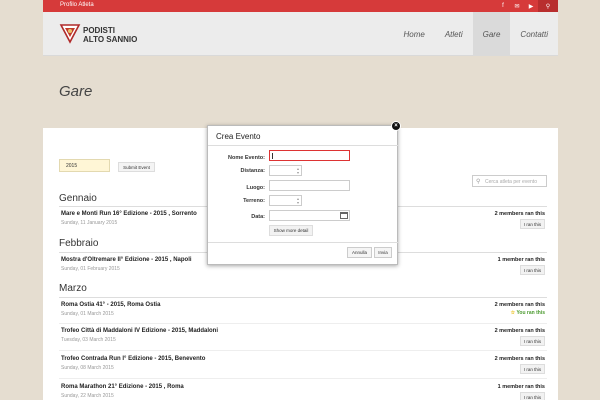  I want to click on month-heading: Gennaio, so click(78, 198).